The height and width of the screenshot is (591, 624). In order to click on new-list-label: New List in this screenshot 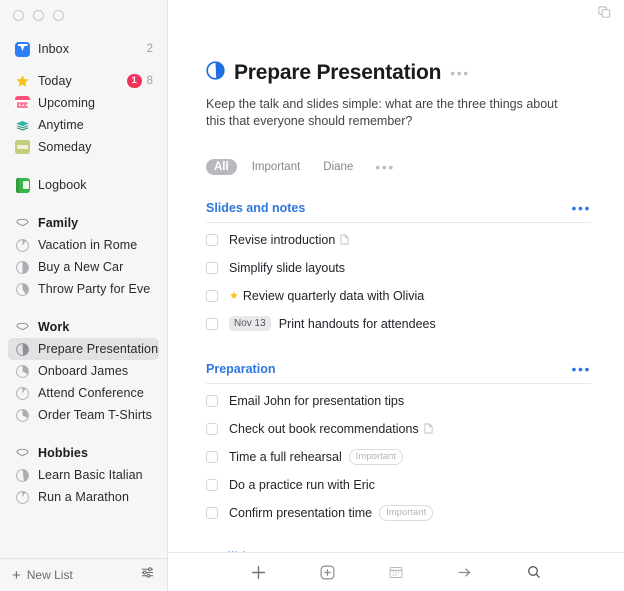, I will do `click(49, 575)`.